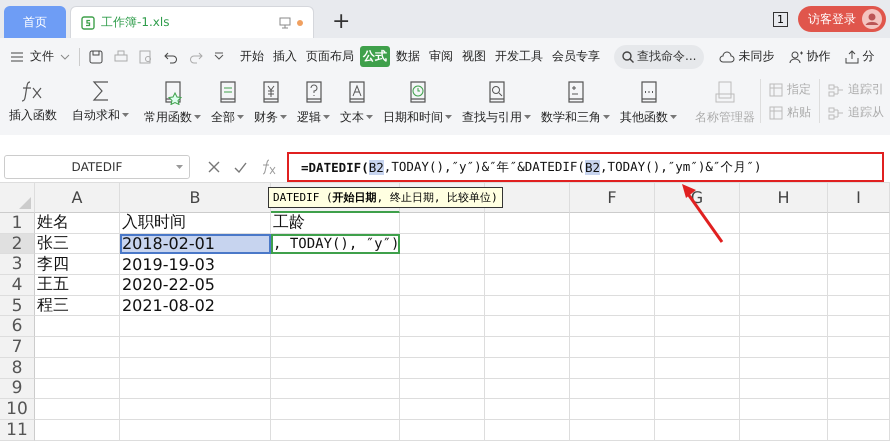 The image size is (890, 445). Describe the element at coordinates (77, 265) in the screenshot. I see `table-cell: 李四` at that location.